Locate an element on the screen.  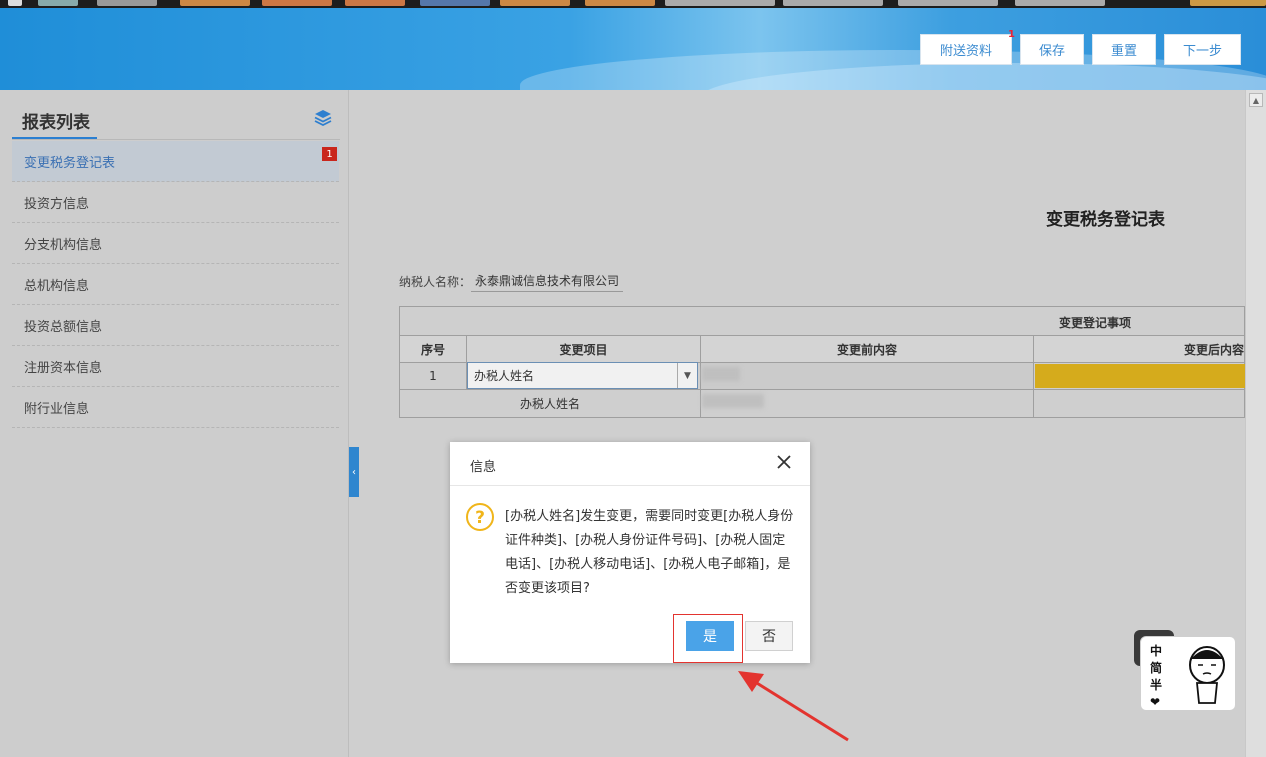
sidebar-item-branch-info: 分支机构信息 is located at coordinates (175, 243).